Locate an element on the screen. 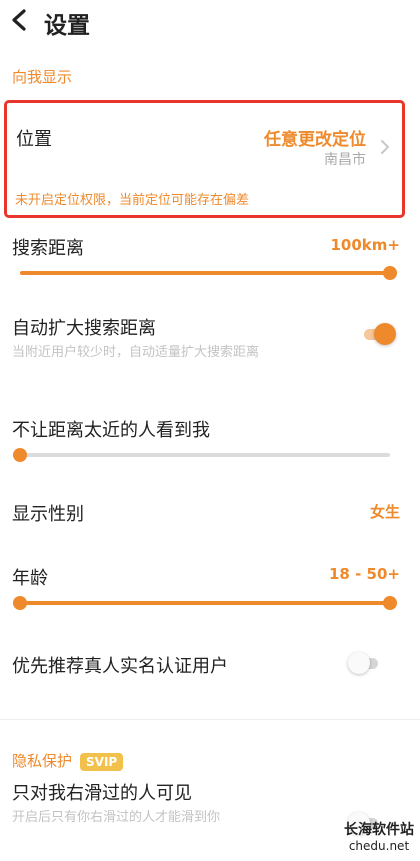  age-max-knob is located at coordinates (390, 603).